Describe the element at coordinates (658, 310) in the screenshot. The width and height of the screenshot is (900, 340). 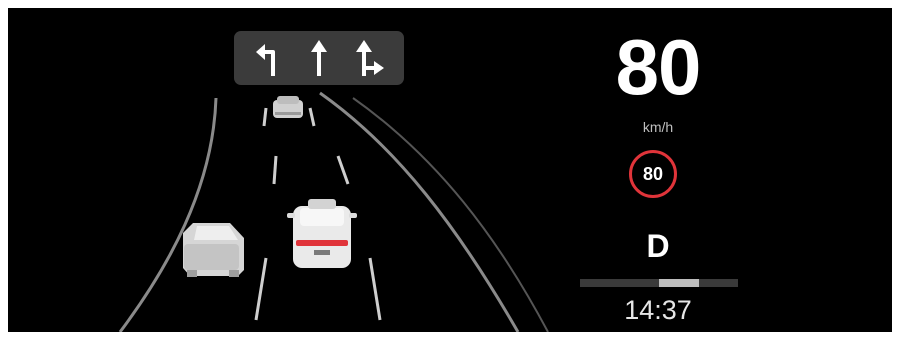
I see `clock: 14:37` at that location.